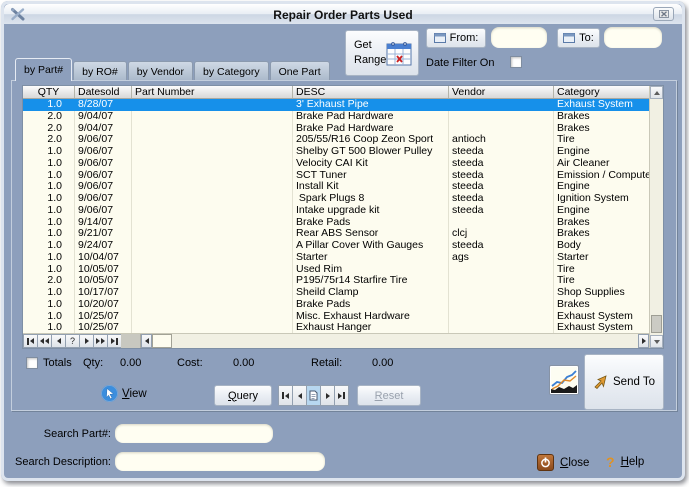 This screenshot has width=689, height=487. What do you see at coordinates (624, 382) in the screenshot?
I see `send-to-button: Send To` at bounding box center [624, 382].